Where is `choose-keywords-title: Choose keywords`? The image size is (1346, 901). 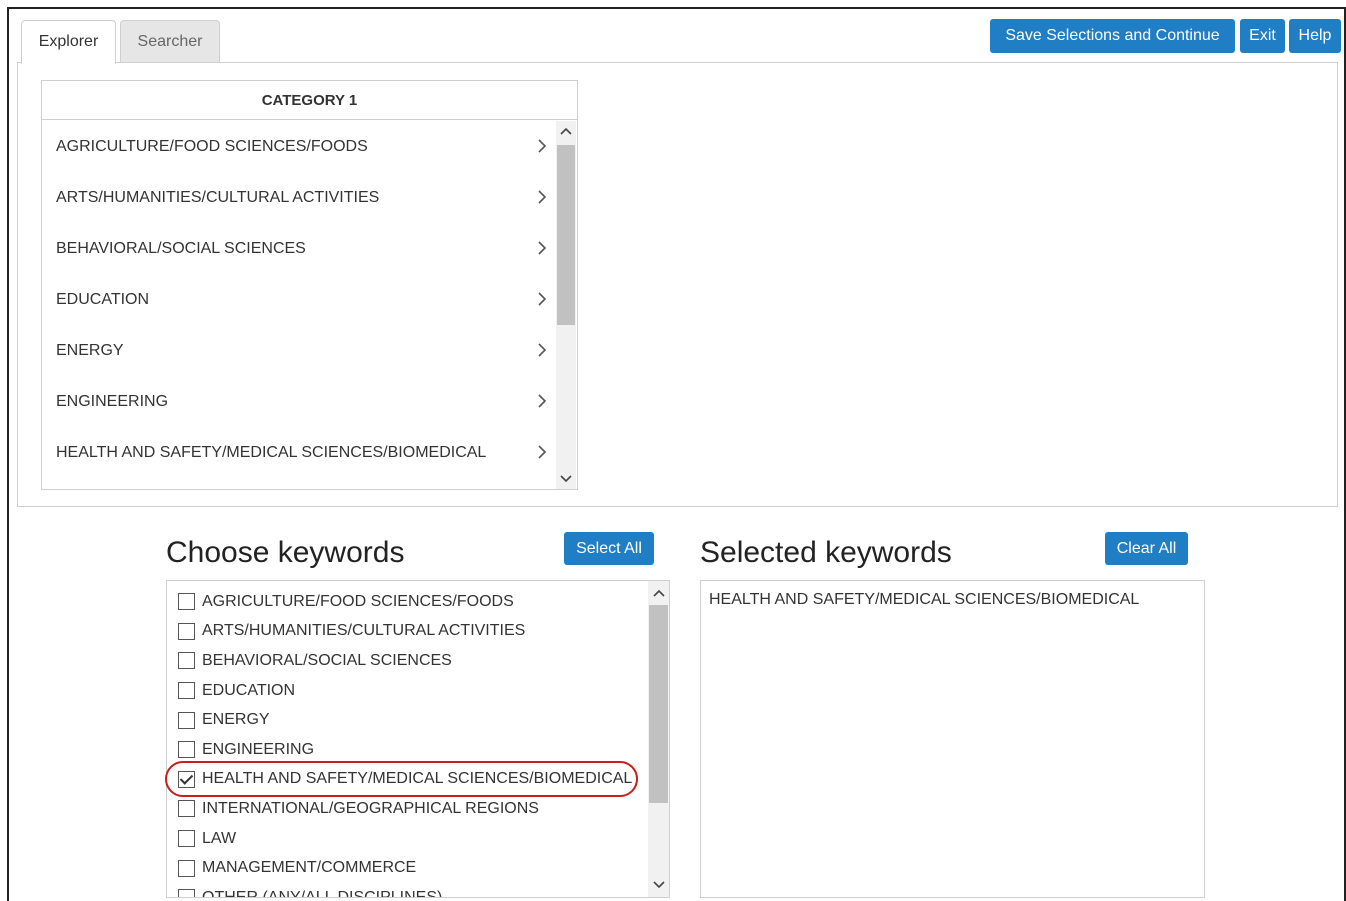 choose-keywords-title: Choose keywords is located at coordinates (285, 552).